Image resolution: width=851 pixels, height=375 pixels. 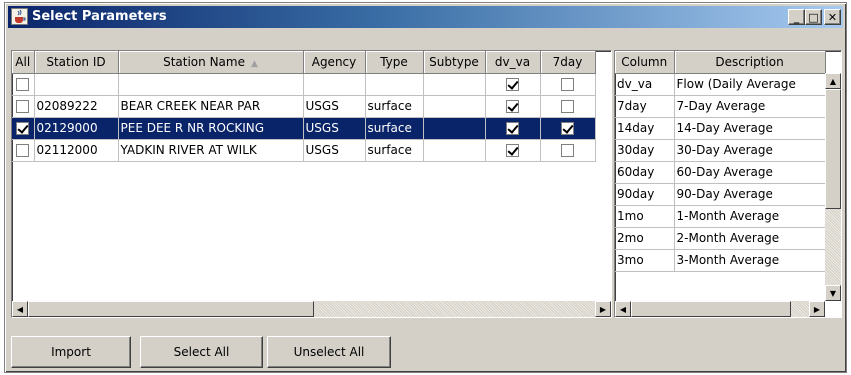 I want to click on list-item: 1mo 1-Month Average, so click(x=720, y=216).